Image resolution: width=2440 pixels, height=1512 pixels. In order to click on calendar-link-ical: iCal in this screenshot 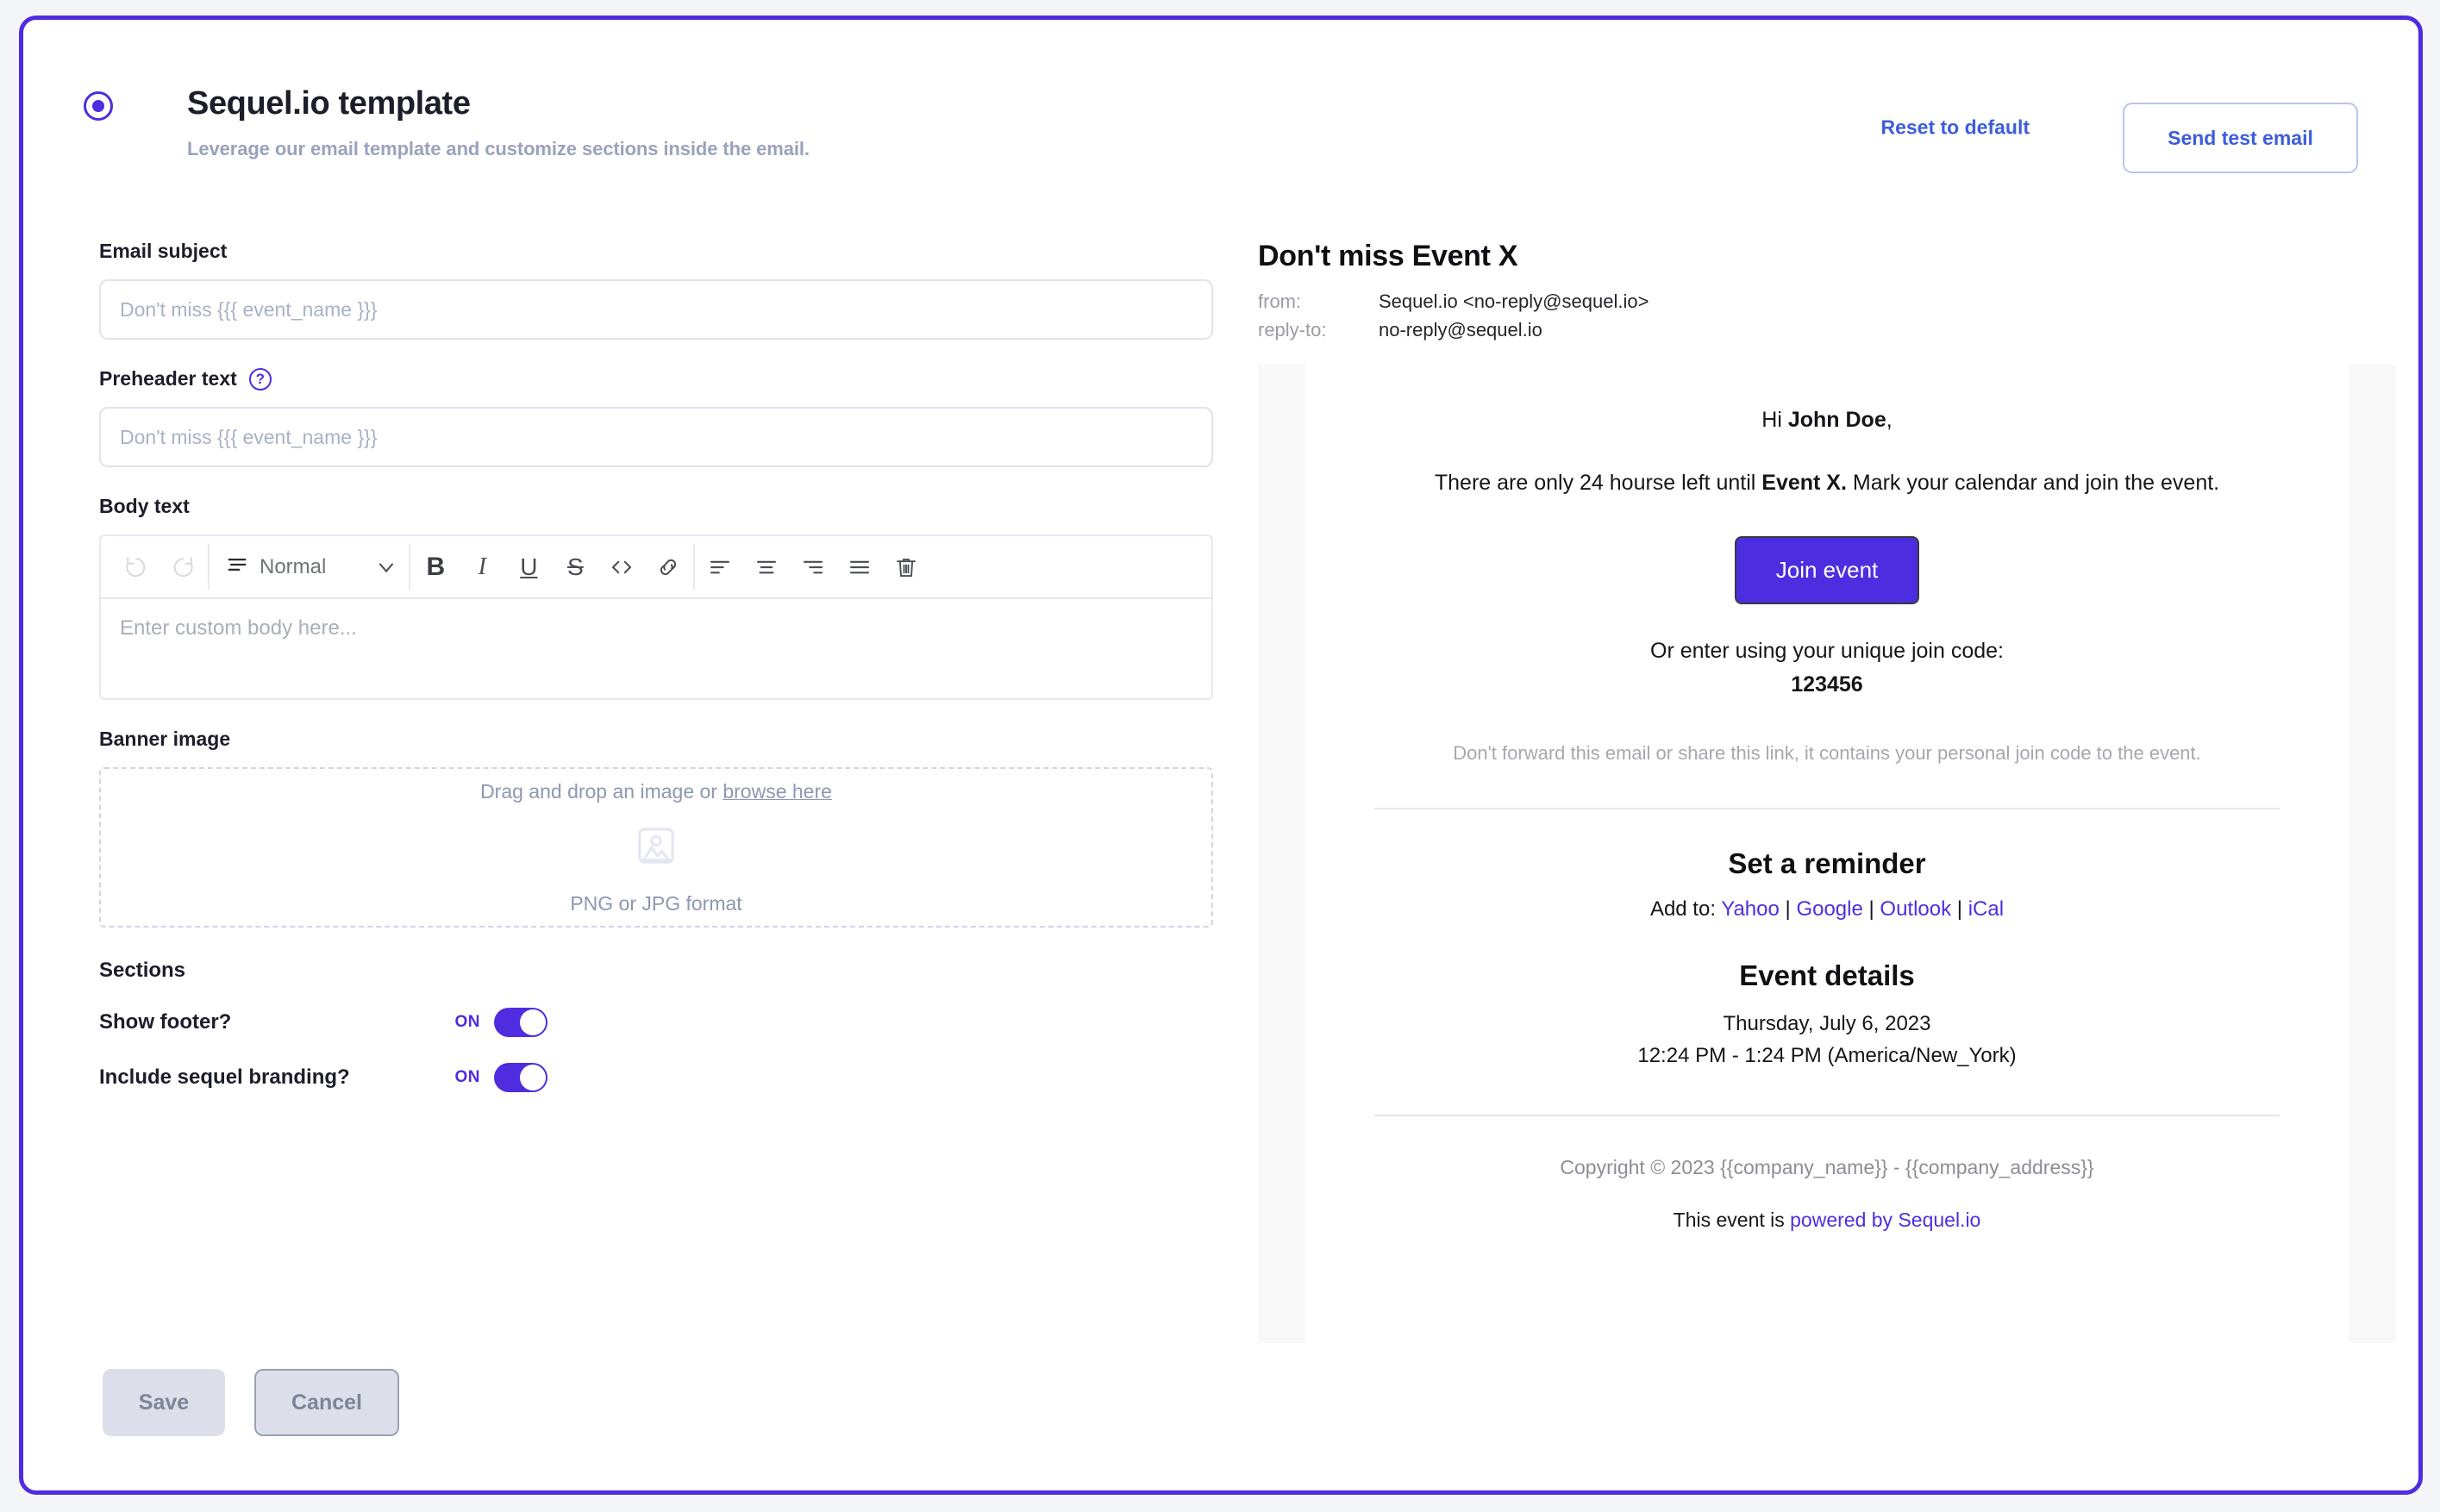, I will do `click(1986, 909)`.